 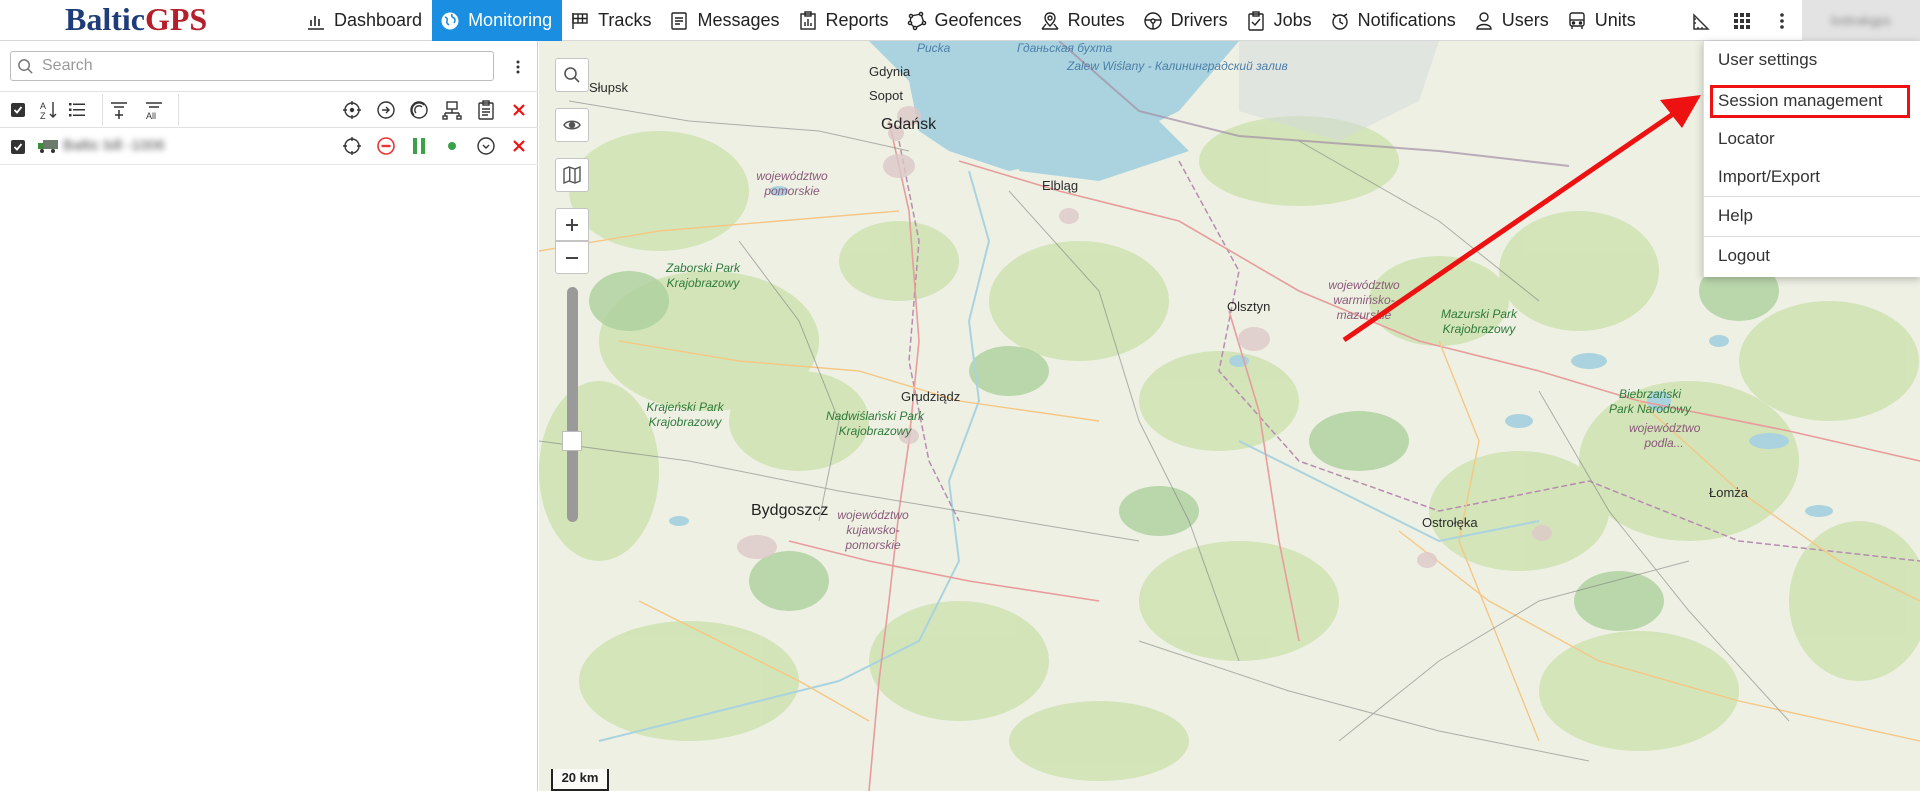 I want to click on list-view-button, so click(x=77, y=110).